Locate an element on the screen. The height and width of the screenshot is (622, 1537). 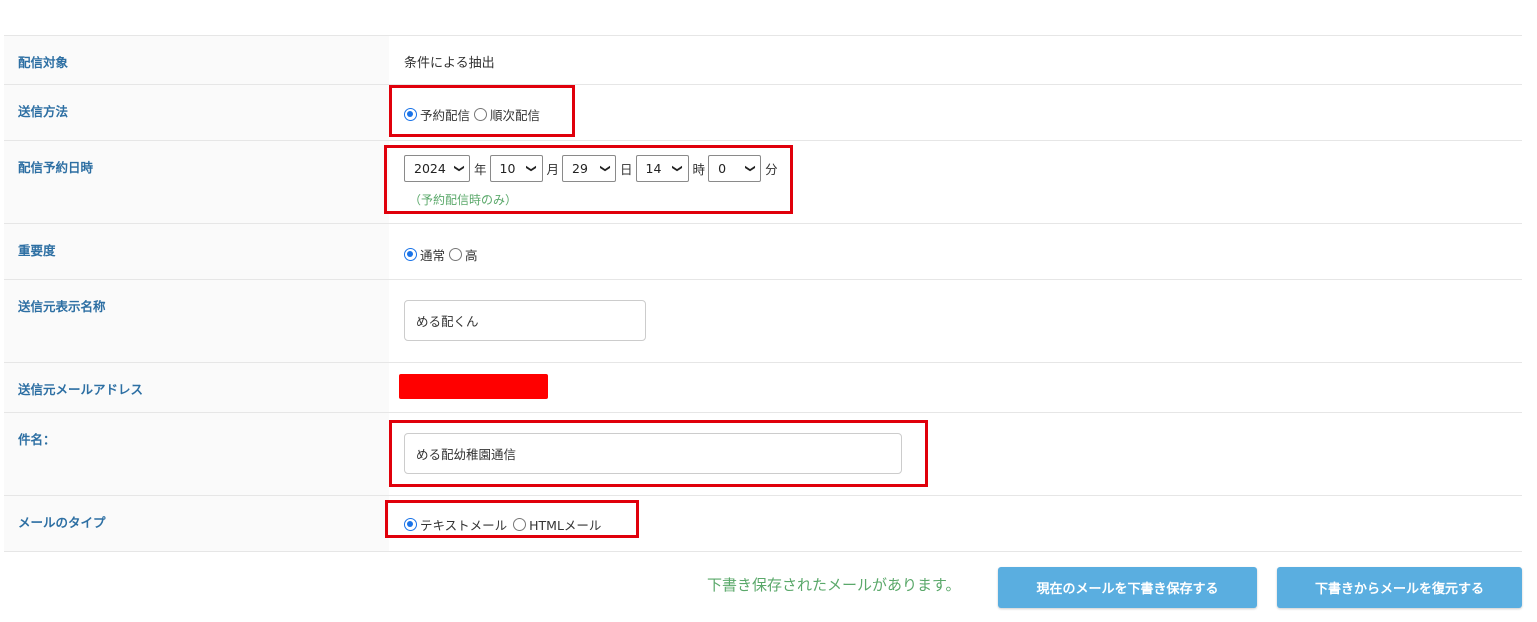
year-select-value: 2024 is located at coordinates (430, 168).